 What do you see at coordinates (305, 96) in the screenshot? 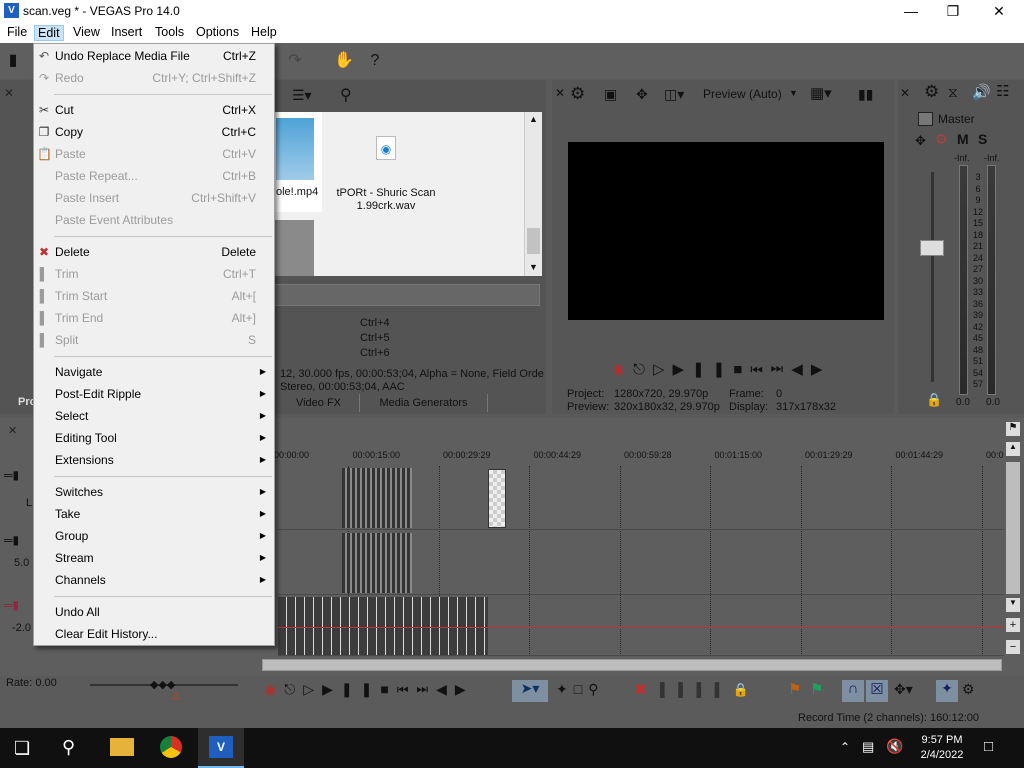
I see `view-list-icon: ☰▾` at bounding box center [305, 96].